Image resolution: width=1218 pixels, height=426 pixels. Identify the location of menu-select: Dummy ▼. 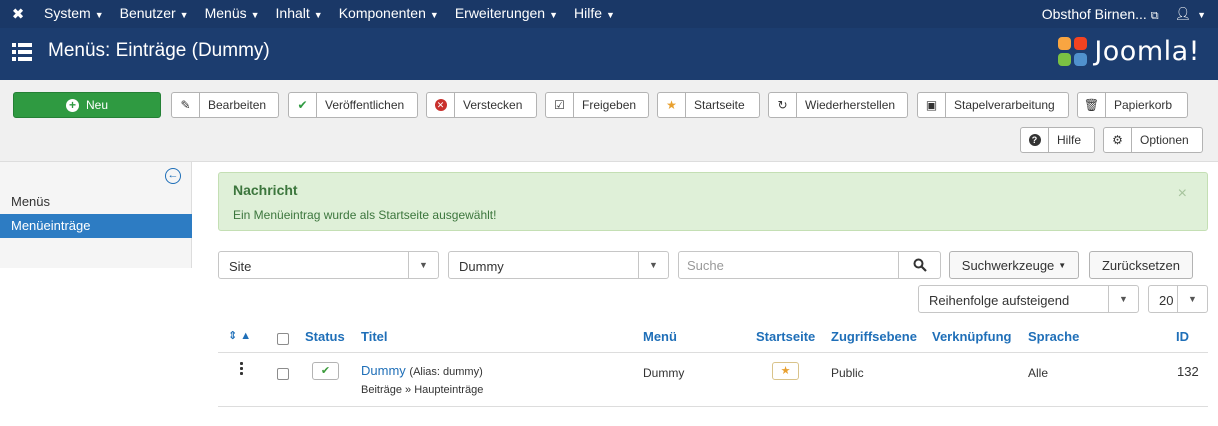
(558, 265).